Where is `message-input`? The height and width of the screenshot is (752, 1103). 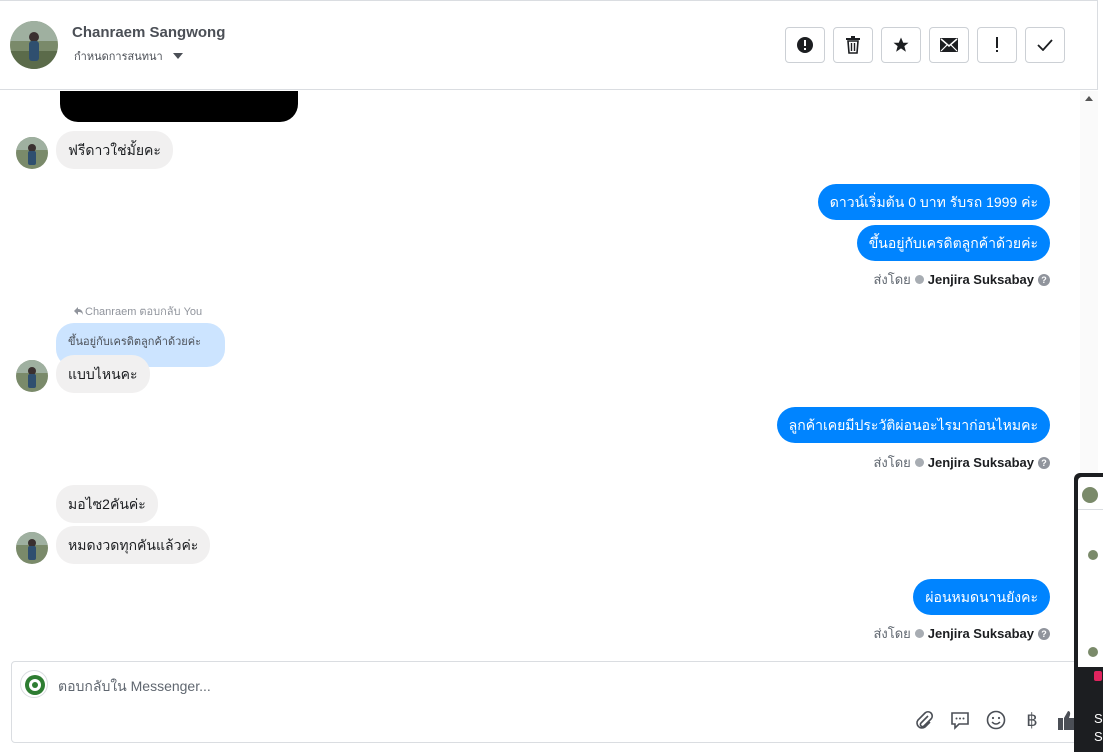 message-input is located at coordinates (508, 686).